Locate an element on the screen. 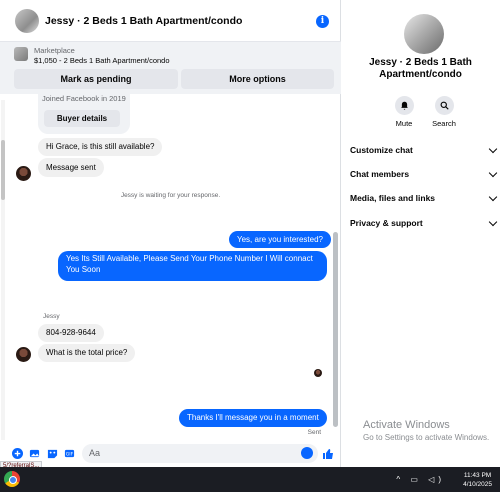 The height and width of the screenshot is (492, 500). marketplace-label: Marketplace is located at coordinates (54, 50).